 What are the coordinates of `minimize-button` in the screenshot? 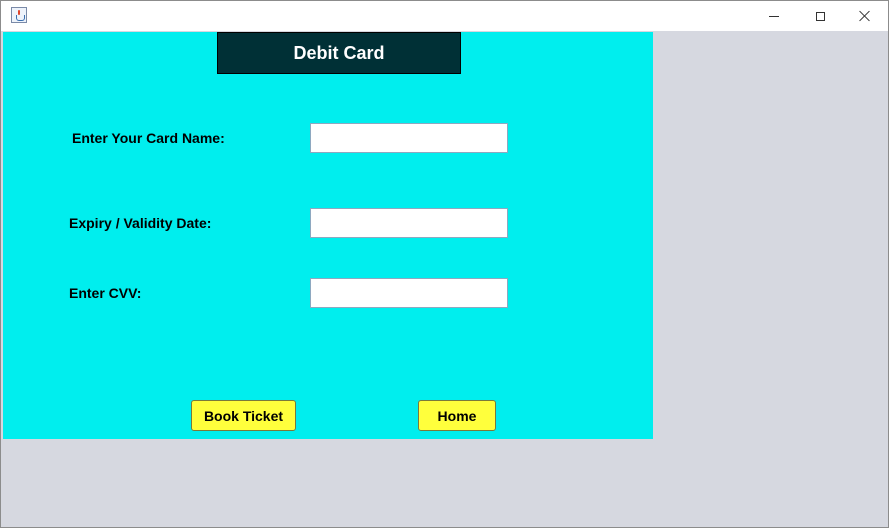 It's located at (774, 16).